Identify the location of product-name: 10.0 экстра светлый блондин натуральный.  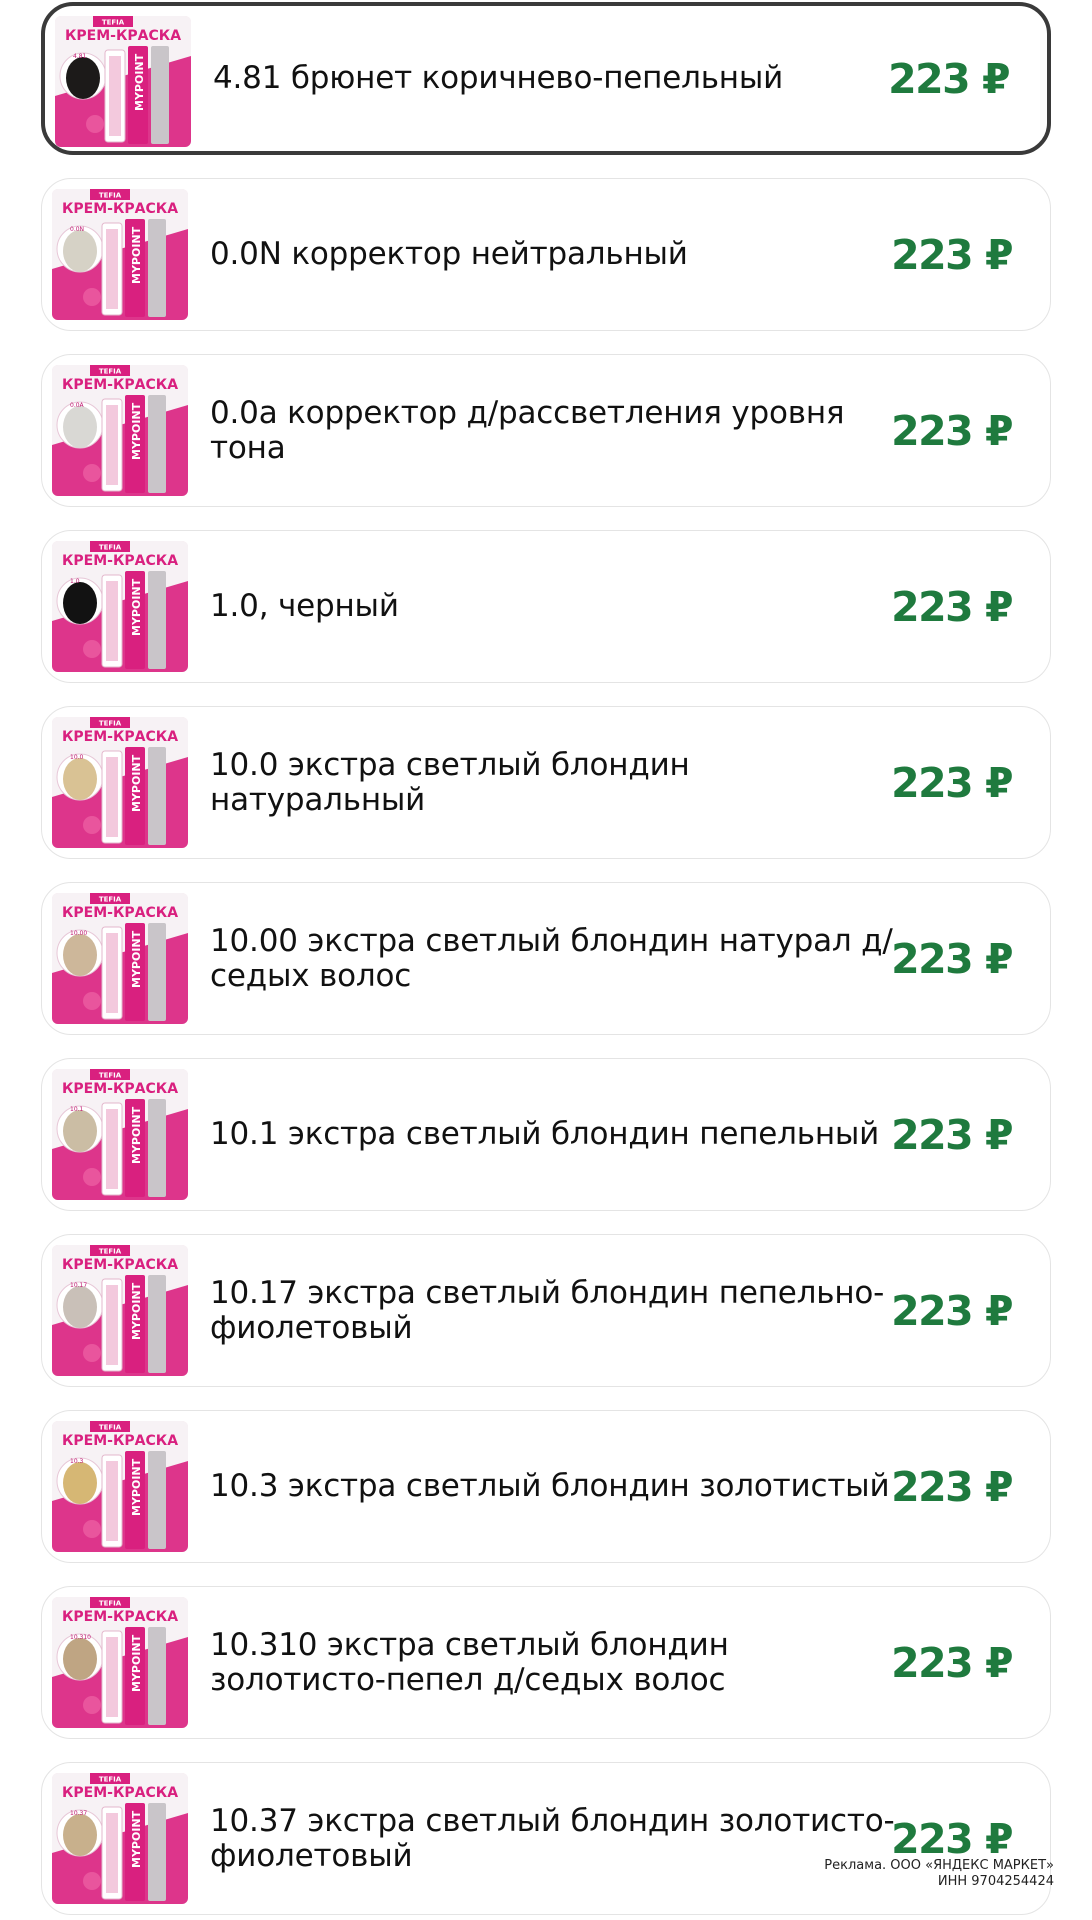
(450, 782).